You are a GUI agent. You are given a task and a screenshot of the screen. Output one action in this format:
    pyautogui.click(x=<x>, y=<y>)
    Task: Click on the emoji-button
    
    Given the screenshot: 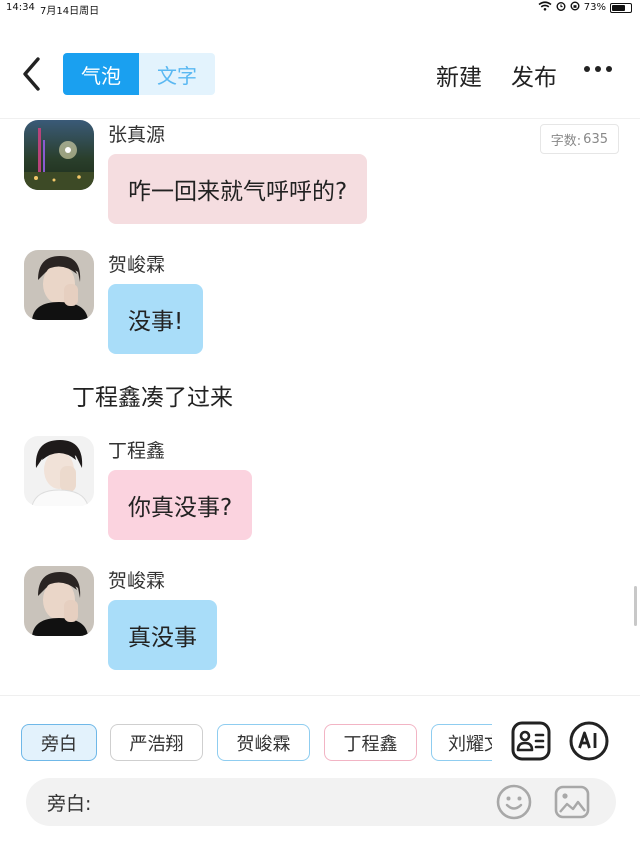 What is the action you would take?
    pyautogui.click(x=514, y=802)
    